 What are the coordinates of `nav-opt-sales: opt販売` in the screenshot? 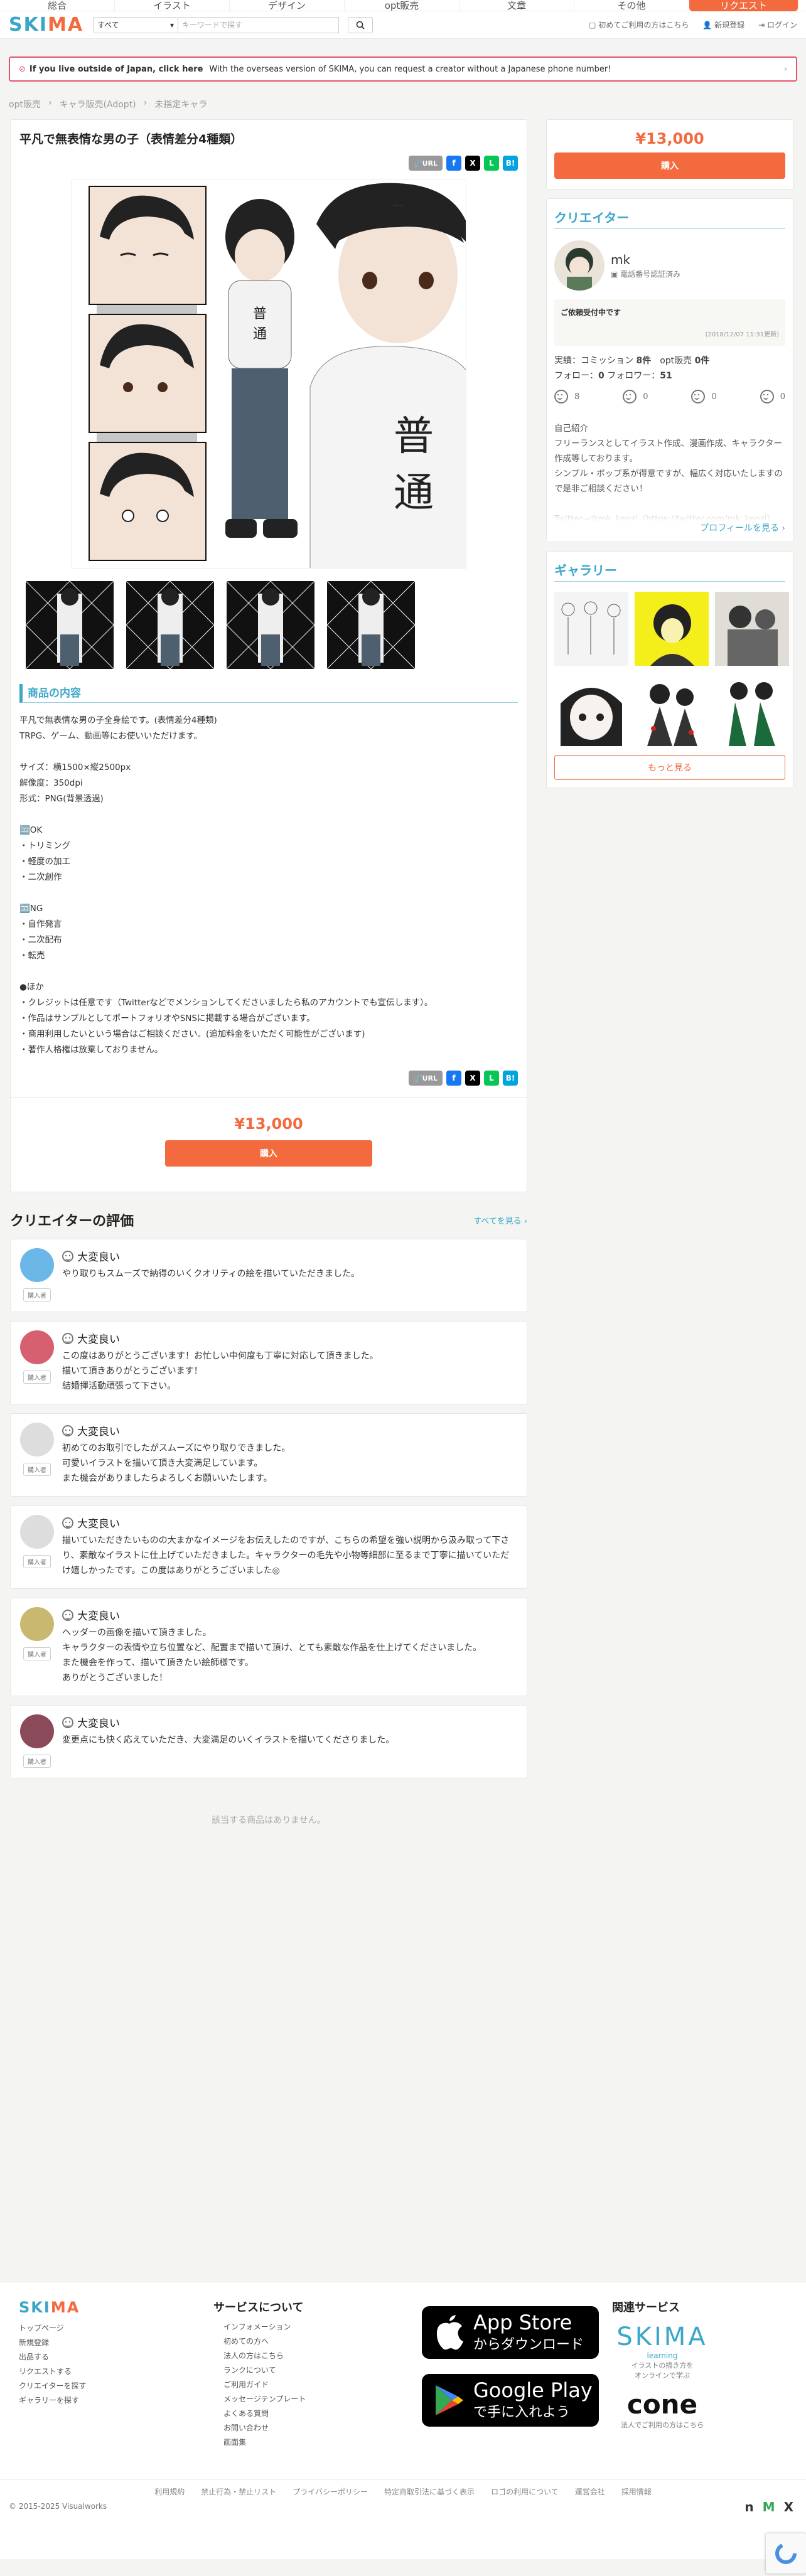 It's located at (402, 5).